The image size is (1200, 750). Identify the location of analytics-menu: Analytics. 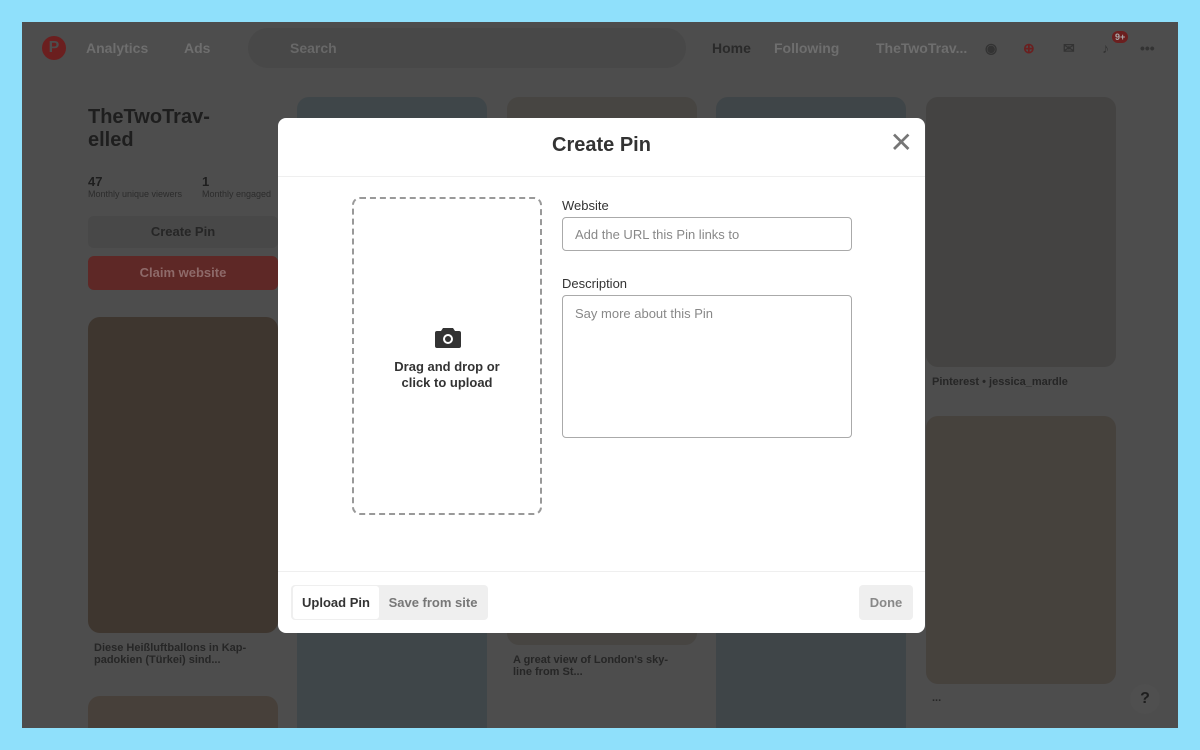
(117, 48).